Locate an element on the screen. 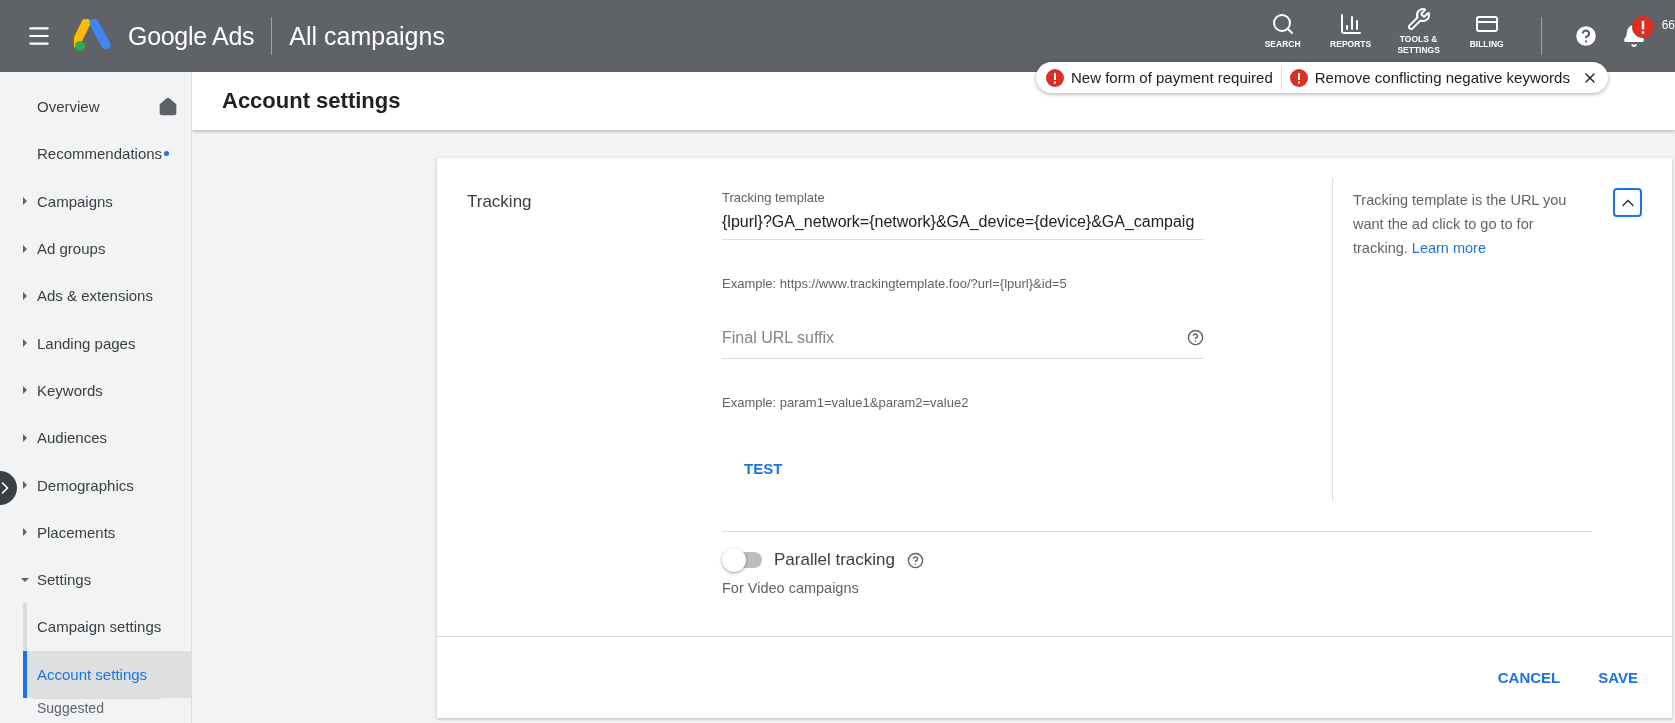  nav-item: Ads & extensions is located at coordinates (104, 296).